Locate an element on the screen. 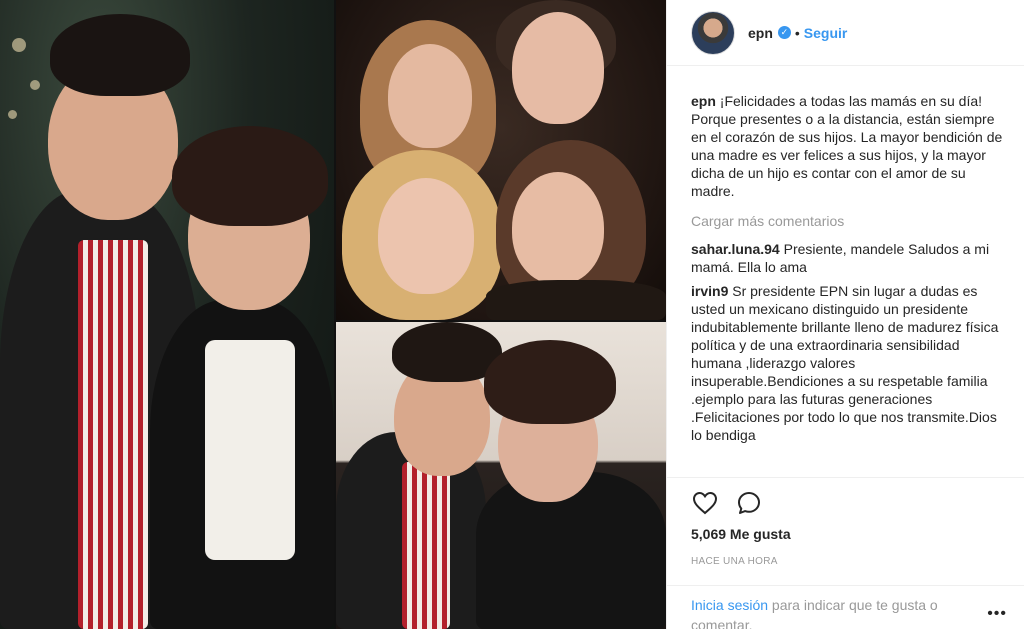 This screenshot has height=629, width=1024. verified-badge-icon: ✓ is located at coordinates (784, 32).